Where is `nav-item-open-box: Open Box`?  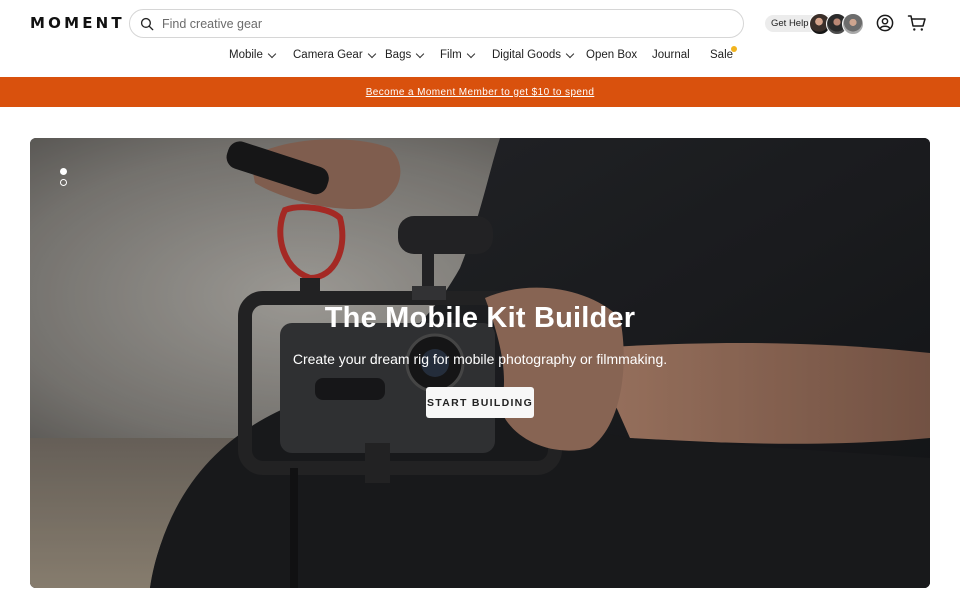
nav-item-open-box: Open Box is located at coordinates (611, 55).